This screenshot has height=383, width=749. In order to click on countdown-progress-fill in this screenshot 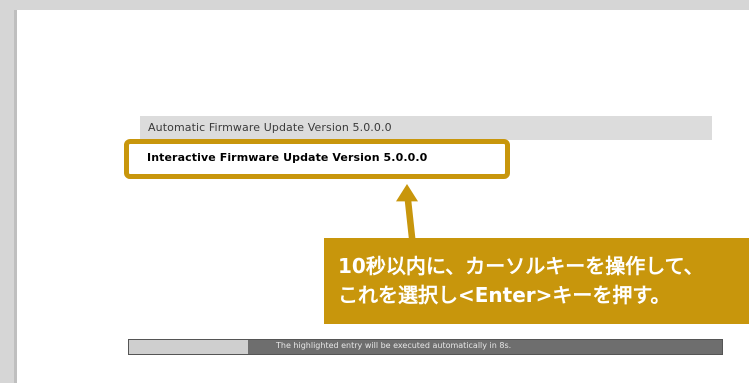, I will do `click(188, 347)`.